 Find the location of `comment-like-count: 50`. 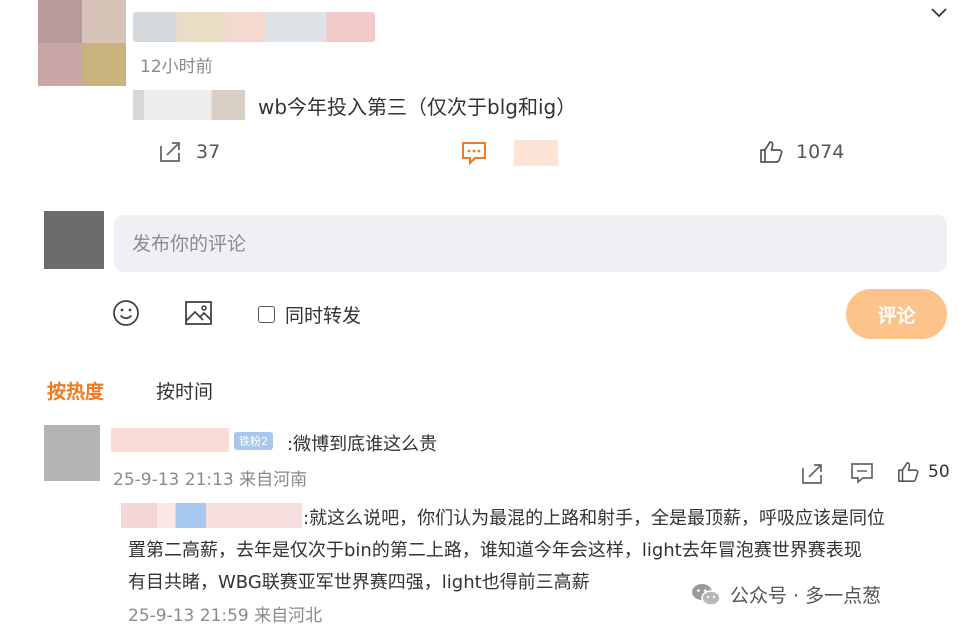

comment-like-count: 50 is located at coordinates (939, 472).